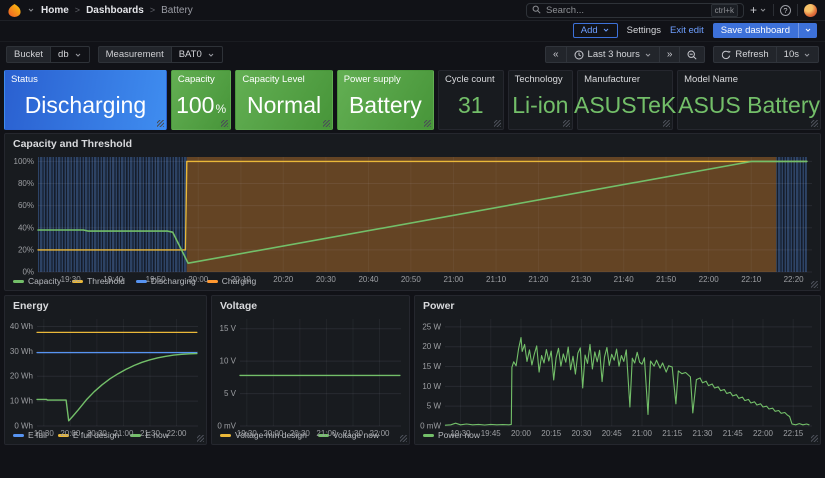 The height and width of the screenshot is (478, 825). What do you see at coordinates (470, 79) in the screenshot?
I see `stat-title: Cycle count` at bounding box center [470, 79].